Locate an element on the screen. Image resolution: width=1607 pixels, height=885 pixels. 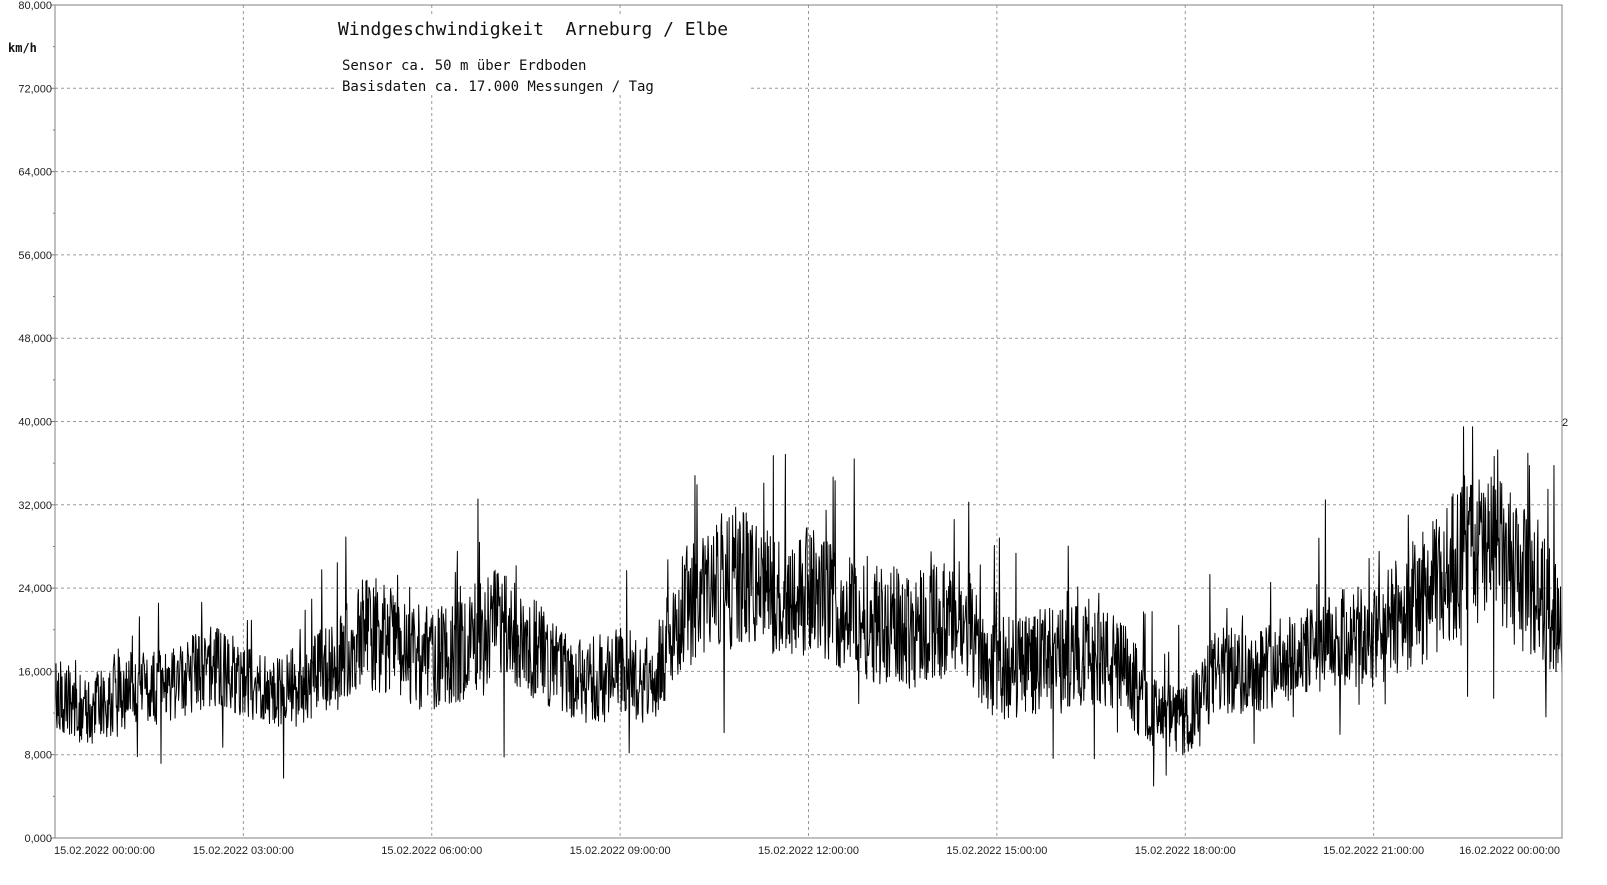
x-tick-label: 15.02.2022 06:00:00 is located at coordinates (431, 851).